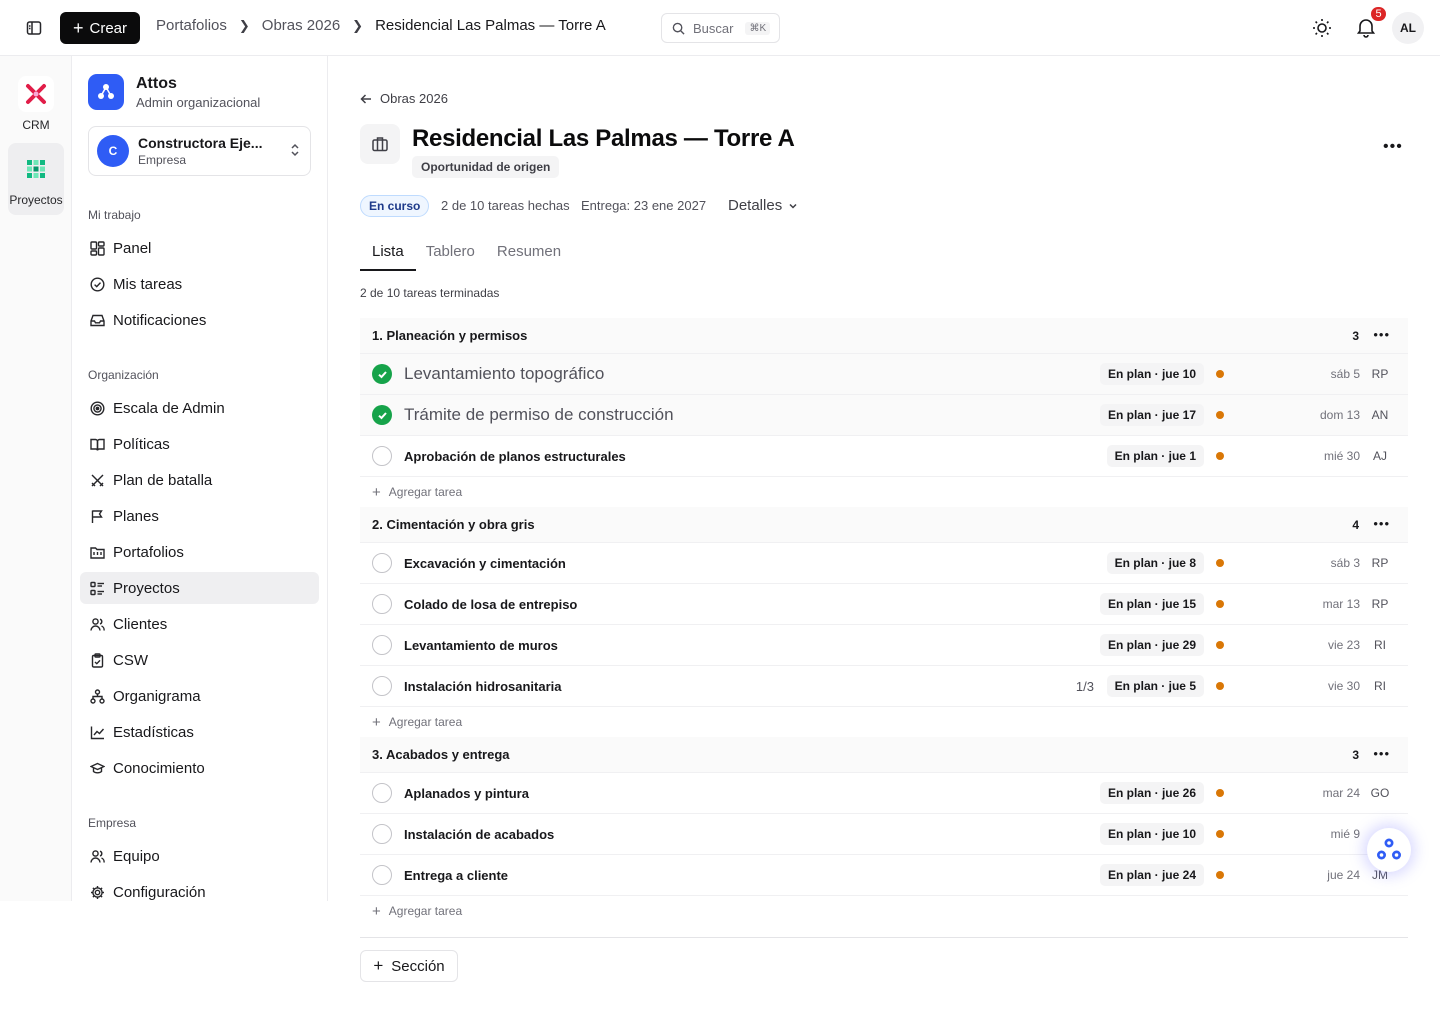 This screenshot has height=1014, width=1440. Describe the element at coordinates (1343, 875) in the screenshot. I see `due-date: jue 24` at that location.